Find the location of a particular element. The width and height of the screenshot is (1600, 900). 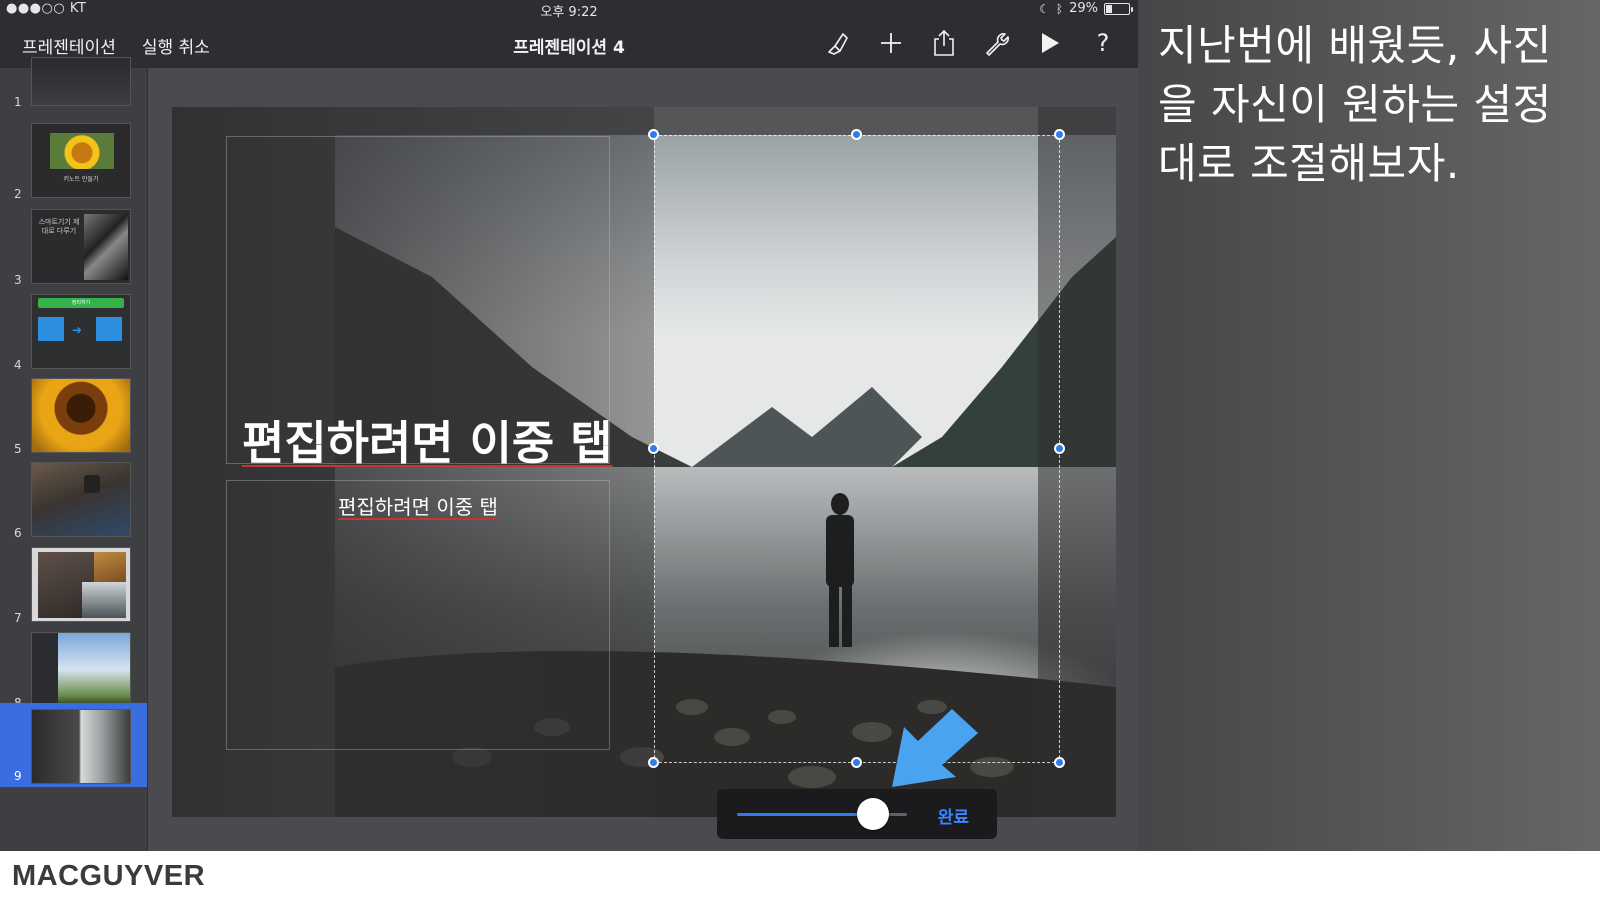

slide-number: 6 is located at coordinates (18, 533).